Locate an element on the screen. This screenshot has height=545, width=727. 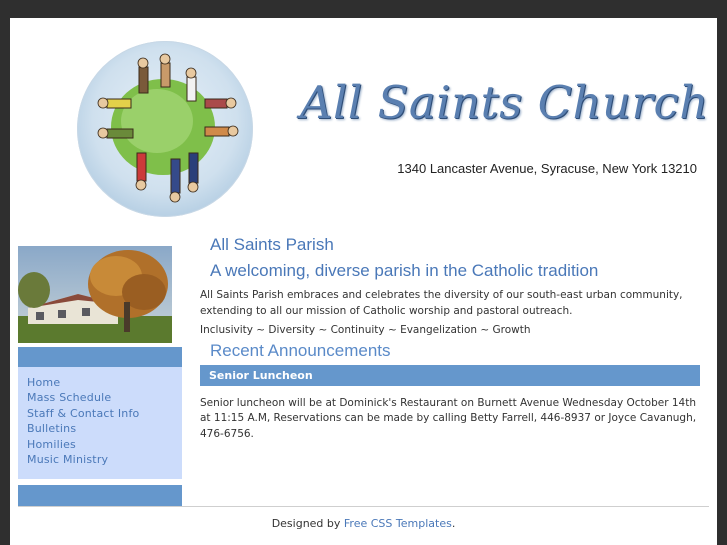
sidebar-footer-bar is located at coordinates (100, 496).